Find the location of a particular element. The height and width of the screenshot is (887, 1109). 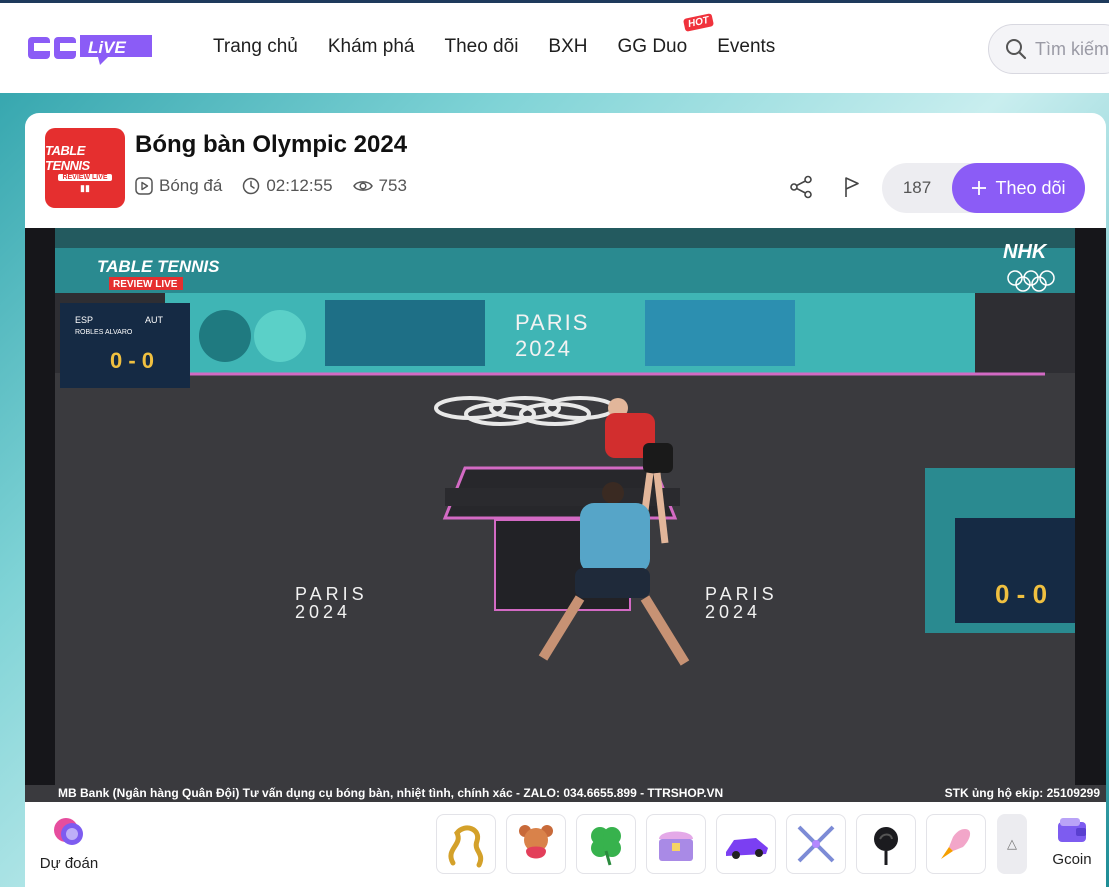

nav-explore: Khám phá is located at coordinates (371, 47).